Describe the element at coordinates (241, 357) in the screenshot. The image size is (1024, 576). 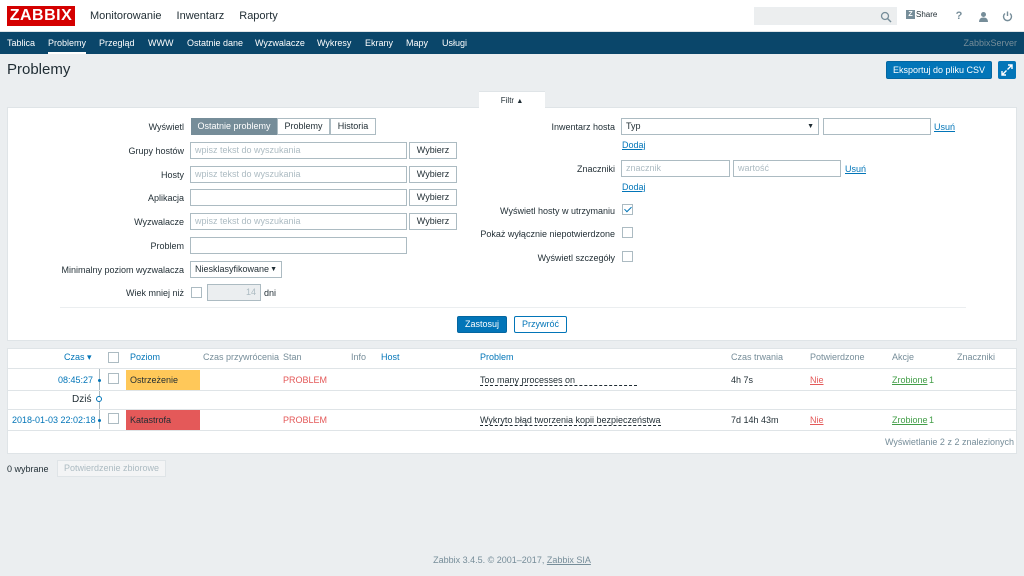
I see `header-recovery-time: Czas przywrócenia` at that location.